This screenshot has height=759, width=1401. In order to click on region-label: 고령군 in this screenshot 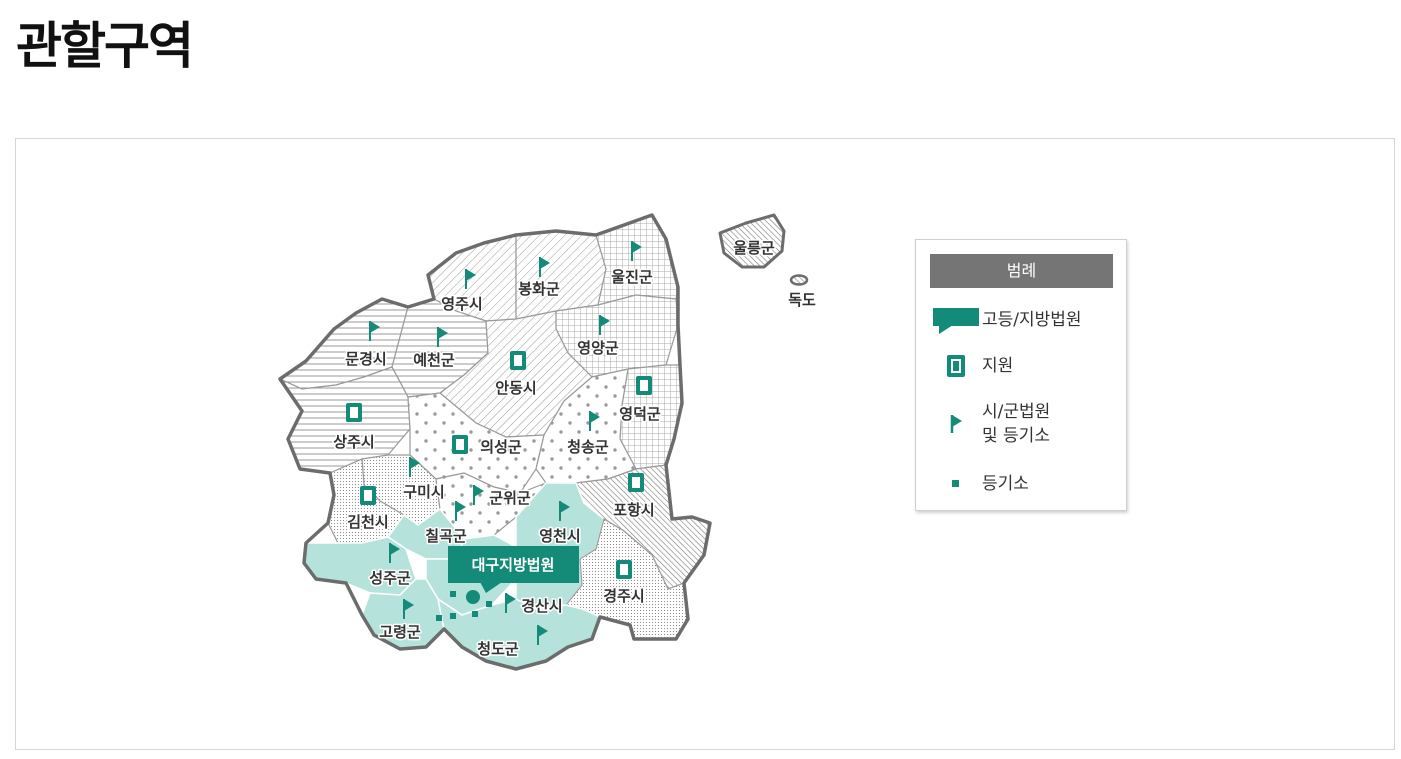, I will do `click(400, 632)`.